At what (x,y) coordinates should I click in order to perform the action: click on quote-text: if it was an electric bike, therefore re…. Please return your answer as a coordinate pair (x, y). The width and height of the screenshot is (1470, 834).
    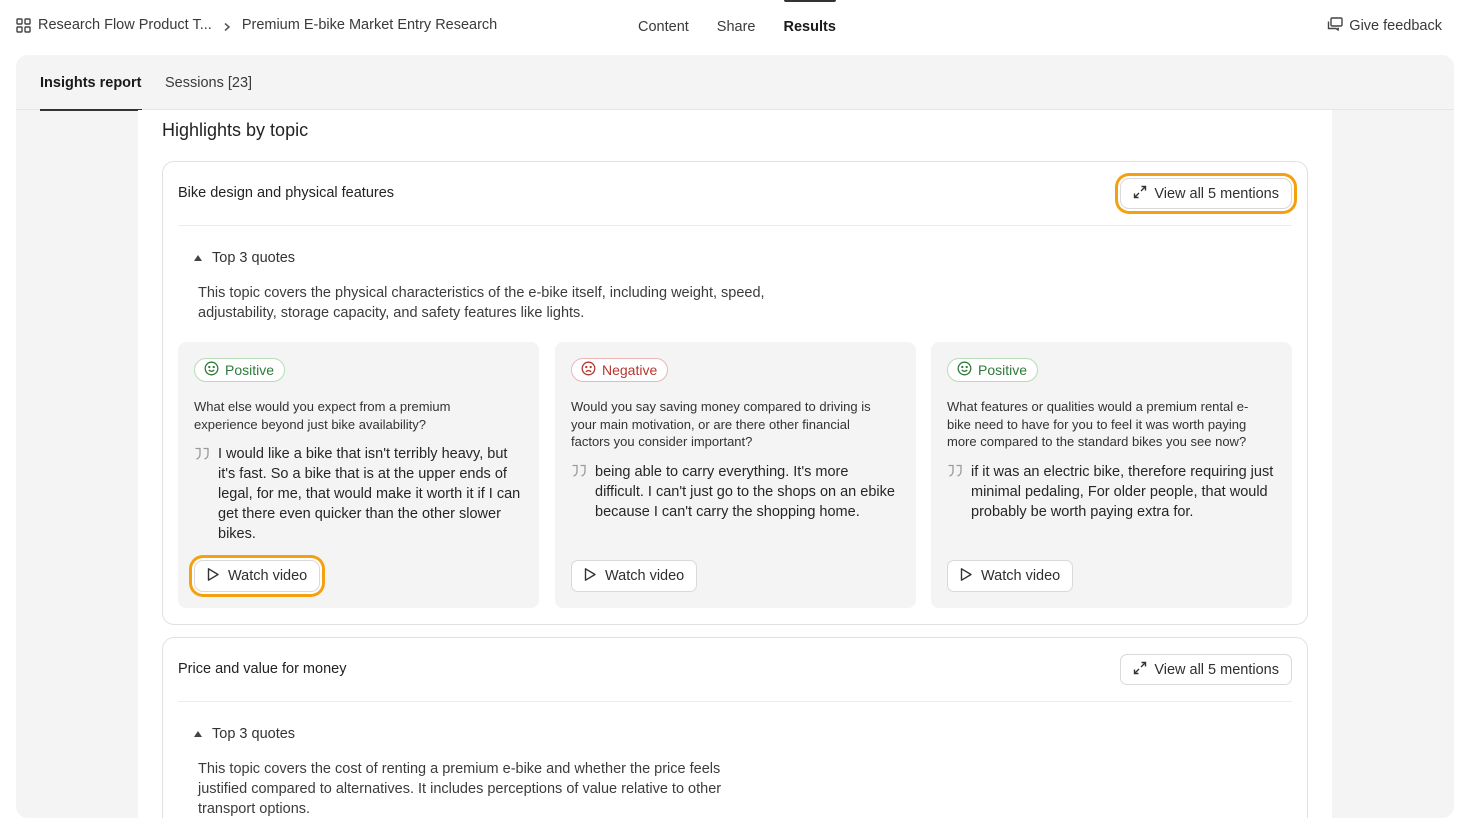
    Looking at the image, I should click on (1122, 492).